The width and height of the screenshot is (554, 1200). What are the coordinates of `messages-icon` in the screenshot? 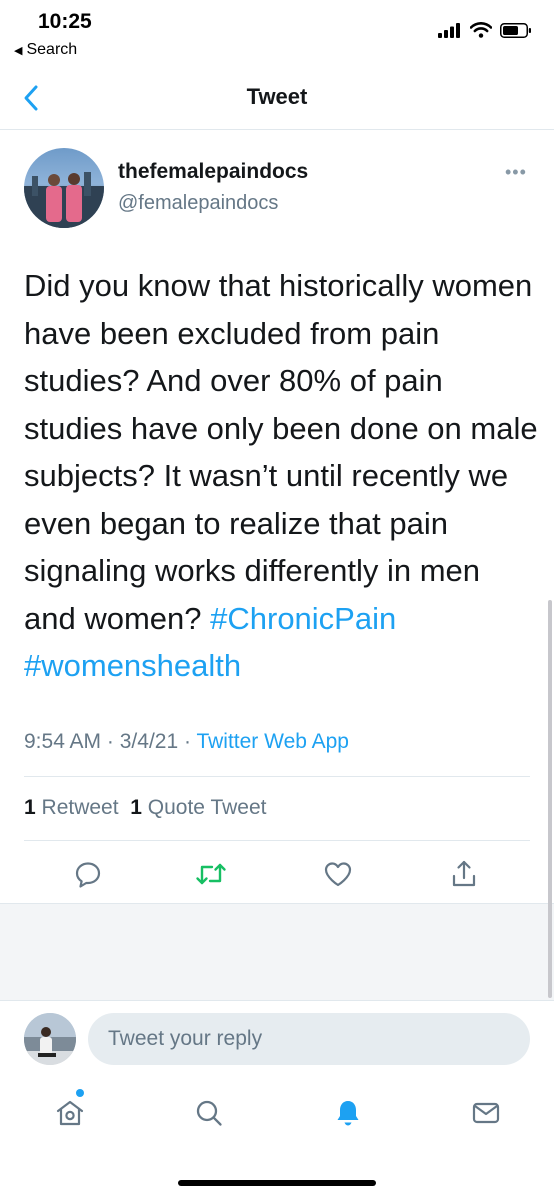 It's located at (486, 1113).